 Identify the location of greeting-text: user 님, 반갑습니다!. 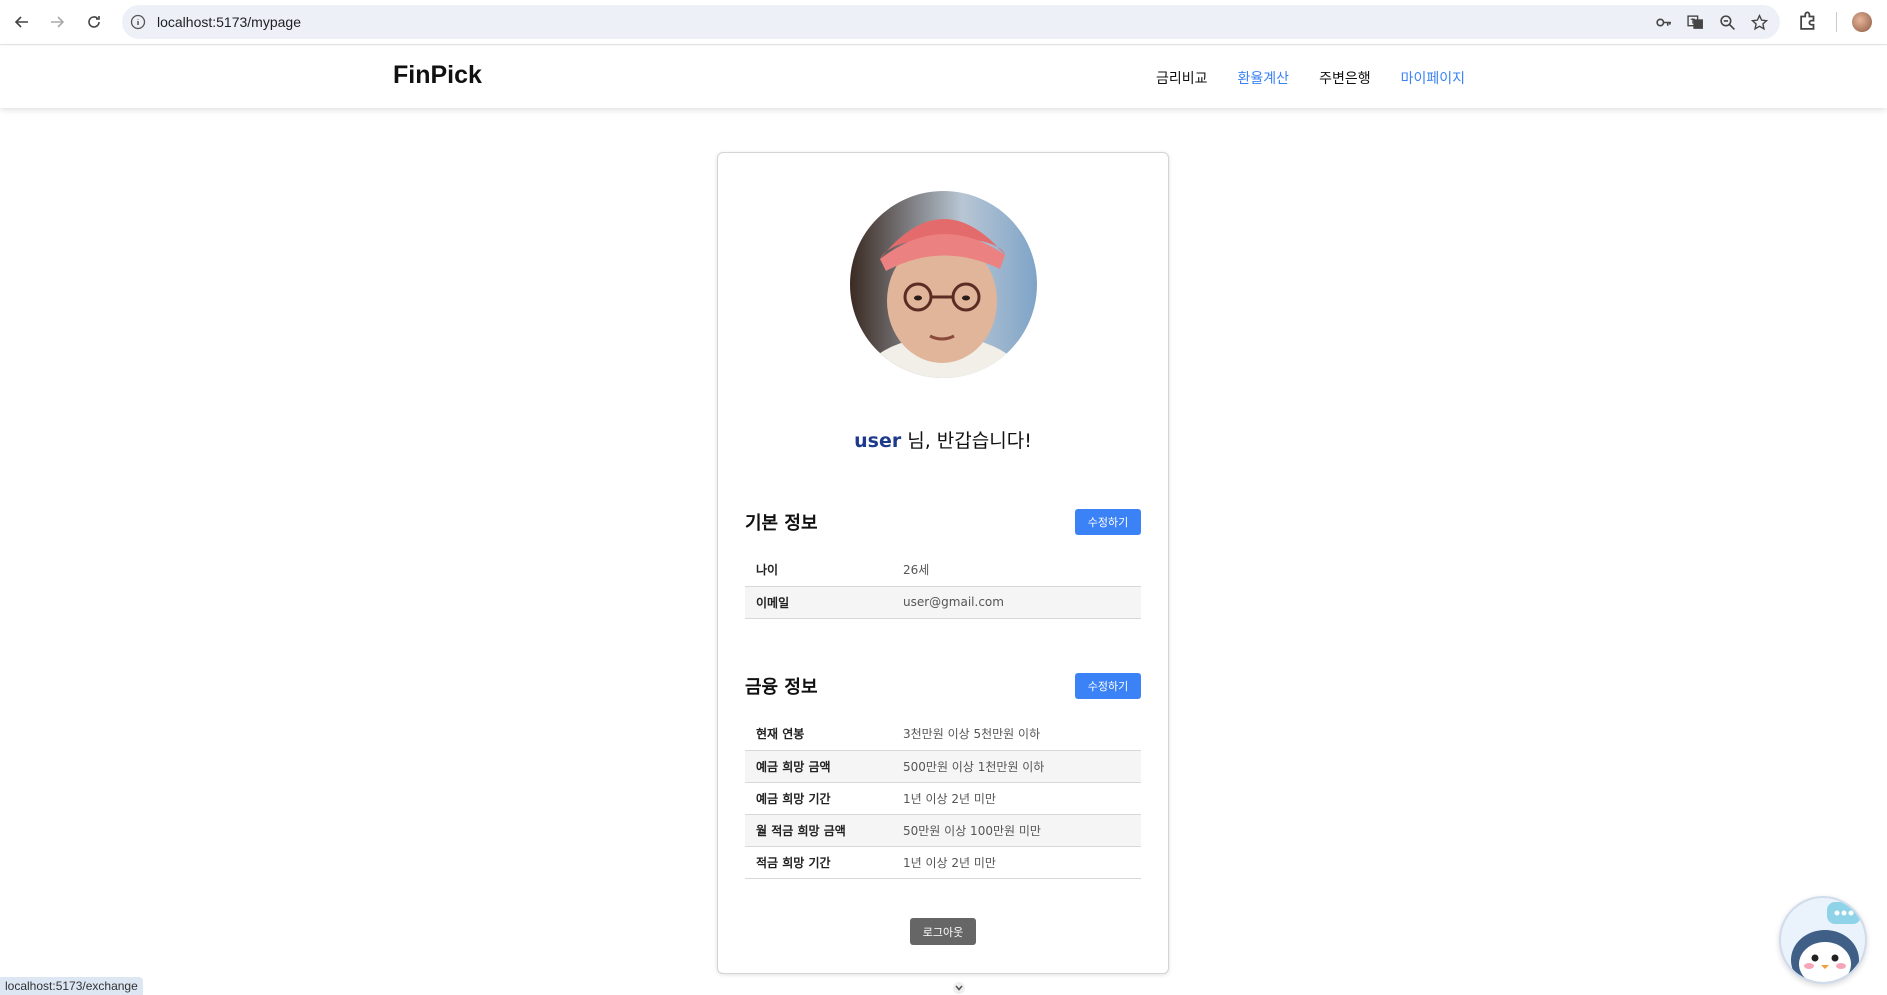
(943, 439).